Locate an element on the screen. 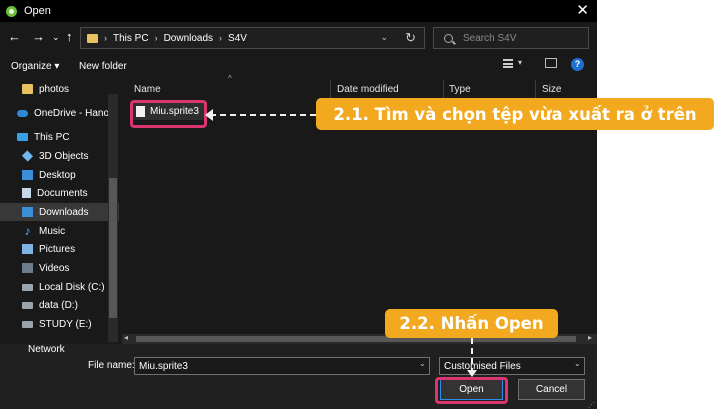 This screenshot has width=716, height=409. sidebar-item-onedrive: OneDrive - Hanoi is located at coordinates (59, 113).